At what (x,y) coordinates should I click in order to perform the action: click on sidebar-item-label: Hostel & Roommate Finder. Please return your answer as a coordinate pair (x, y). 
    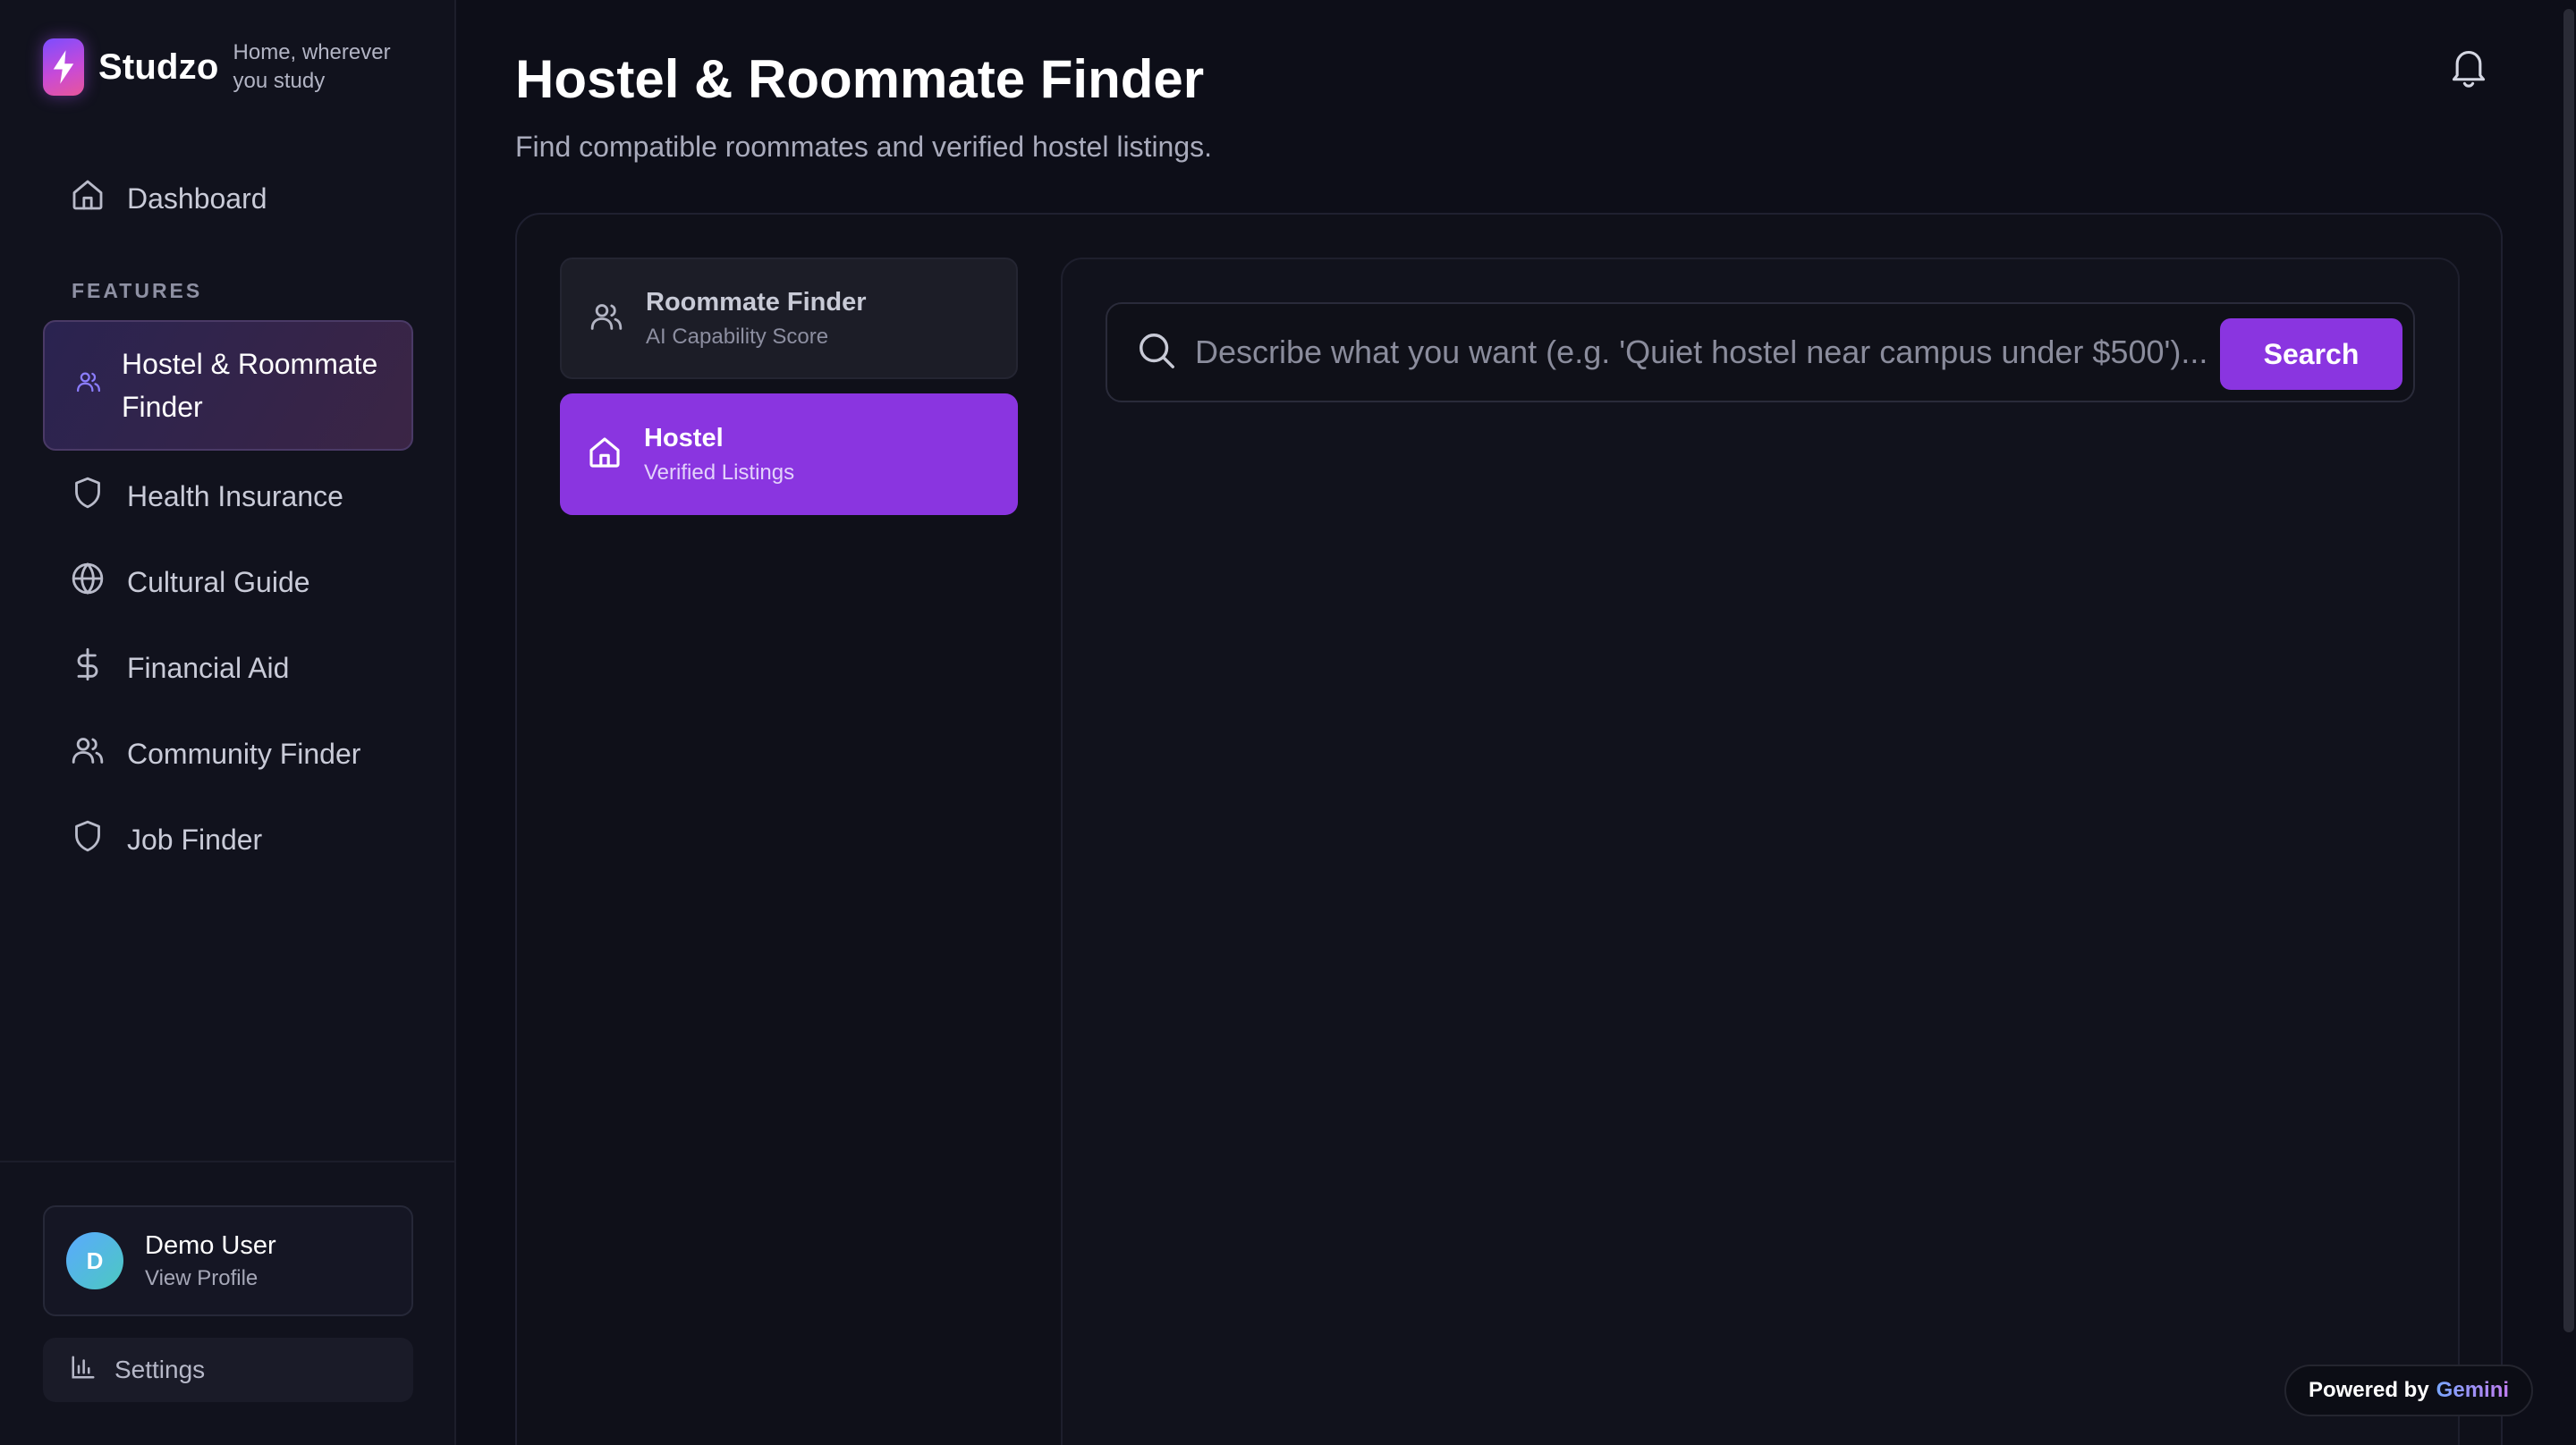
    Looking at the image, I should click on (250, 385).